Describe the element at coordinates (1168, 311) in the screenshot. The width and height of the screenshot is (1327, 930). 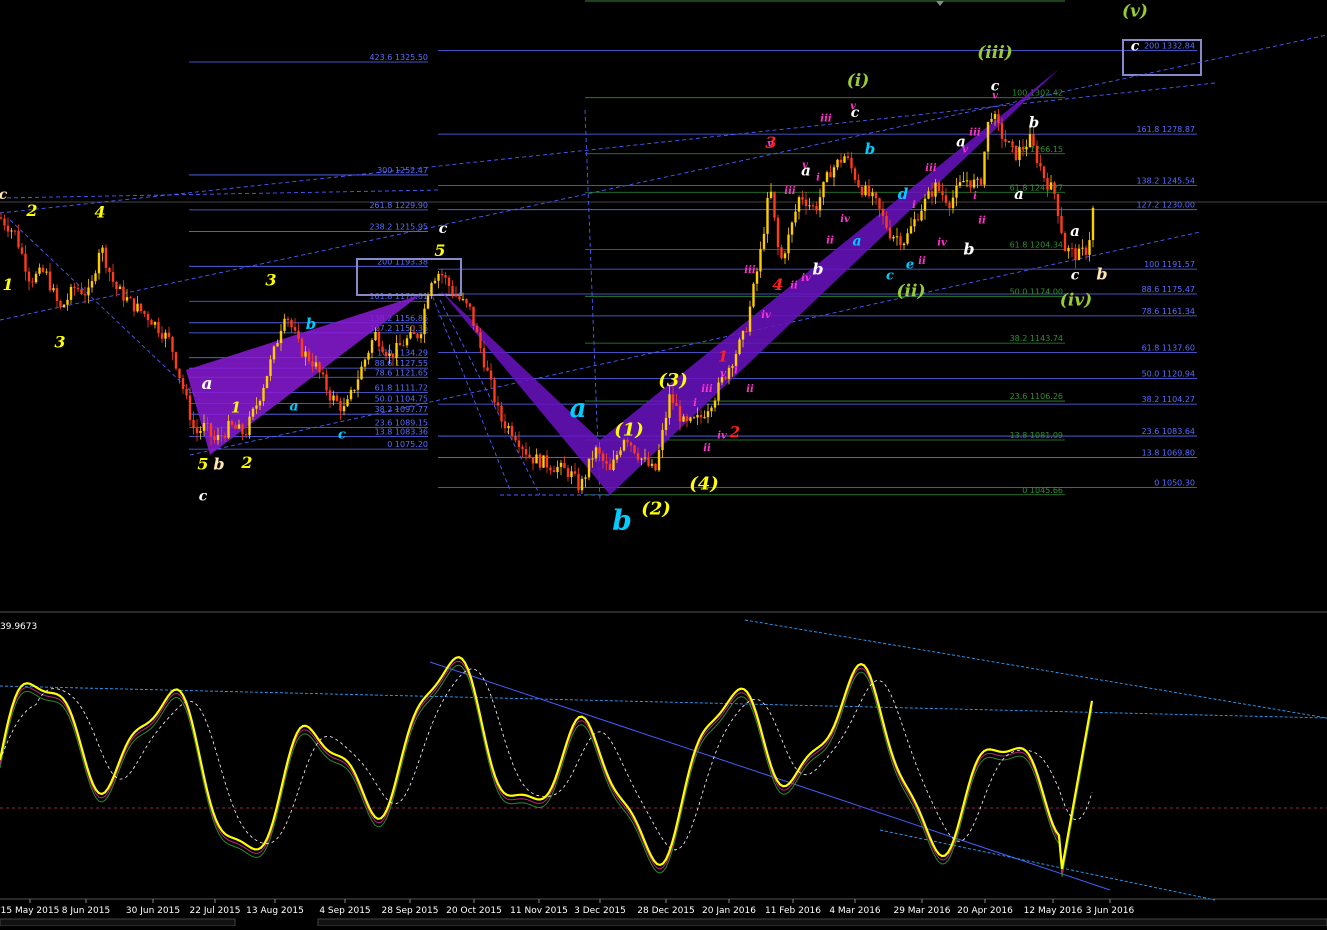
I see `fib-right-level-label: 78.6 1161.34` at that location.